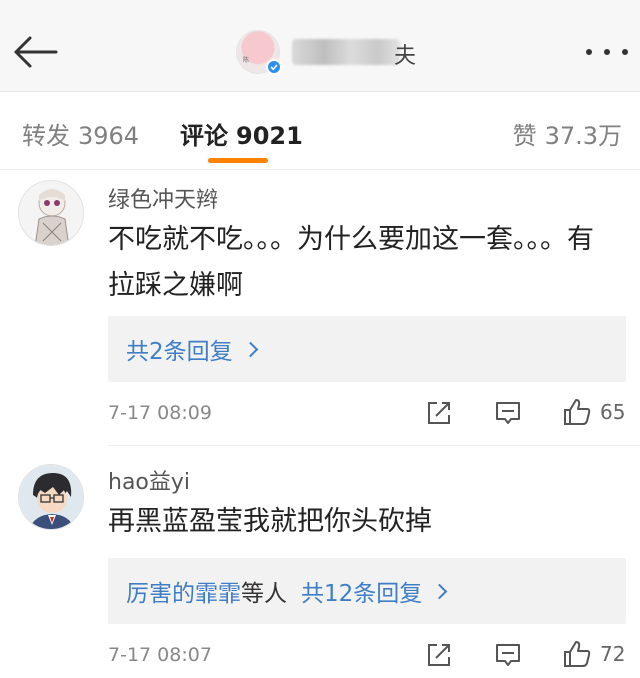  What do you see at coordinates (613, 654) in the screenshot?
I see `like-count: 72` at bounding box center [613, 654].